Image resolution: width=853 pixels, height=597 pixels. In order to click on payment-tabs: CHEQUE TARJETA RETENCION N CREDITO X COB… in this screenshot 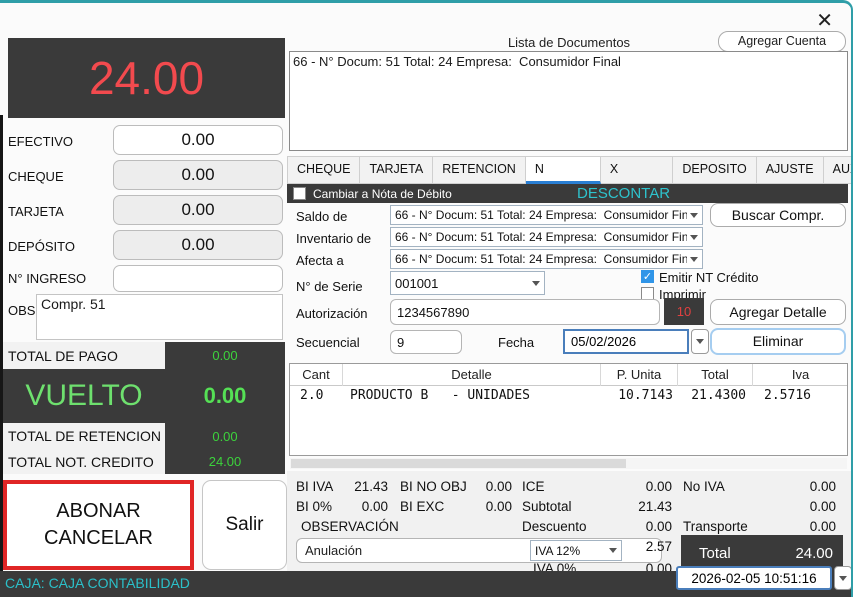, I will do `click(569, 178)`.